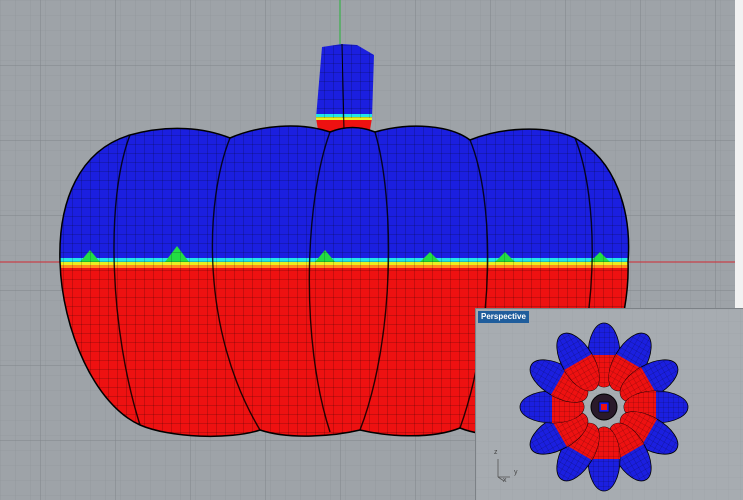 The image size is (743, 500). What do you see at coordinates (505, 480) in the screenshot?
I see `axis-label-x: x` at bounding box center [505, 480].